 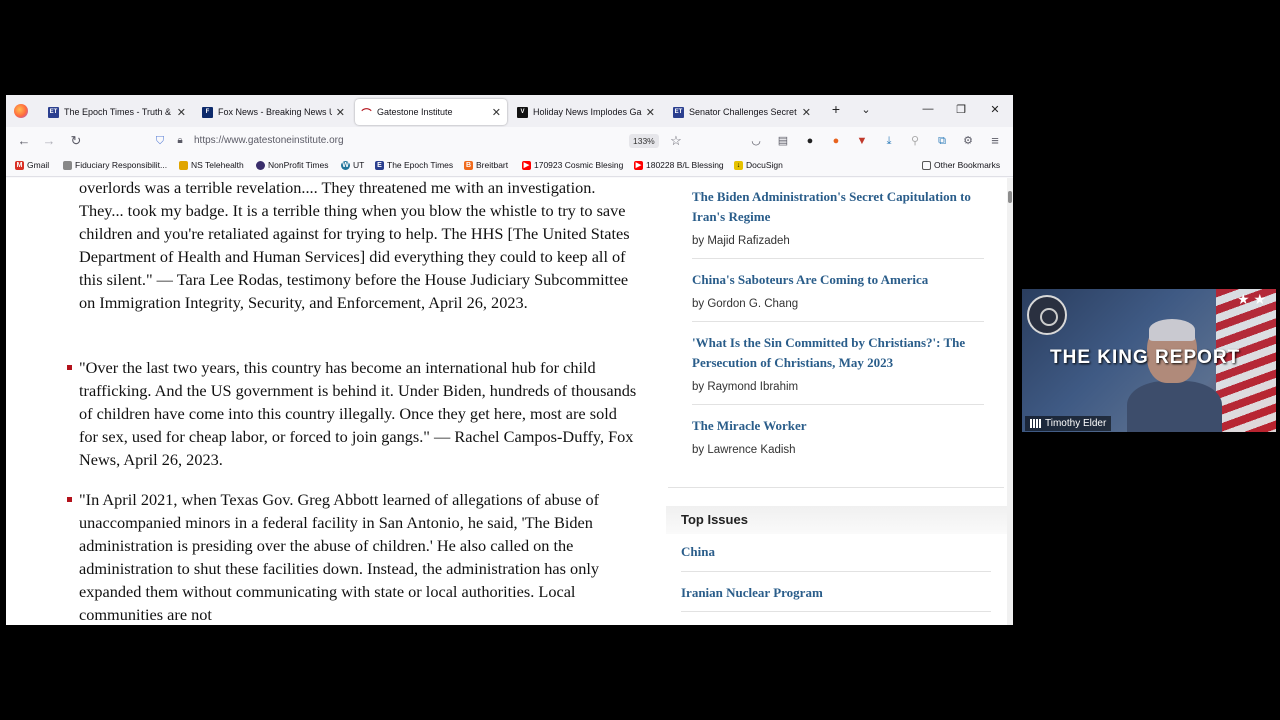 What do you see at coordinates (379, 165) in the screenshot?
I see `epoch-times-icon: E` at bounding box center [379, 165].